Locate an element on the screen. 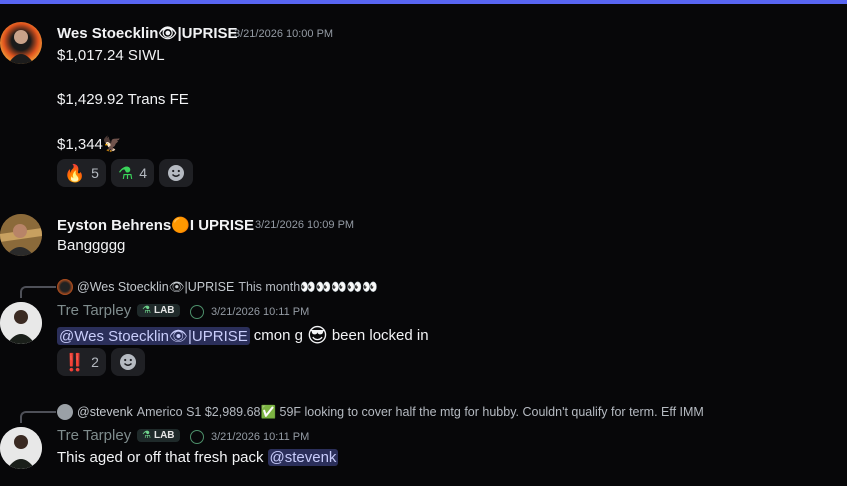 Image resolution: width=847 pixels, height=486 pixels. author-name: Wes Stoecklin👁|UPRISE is located at coordinates (147, 33).